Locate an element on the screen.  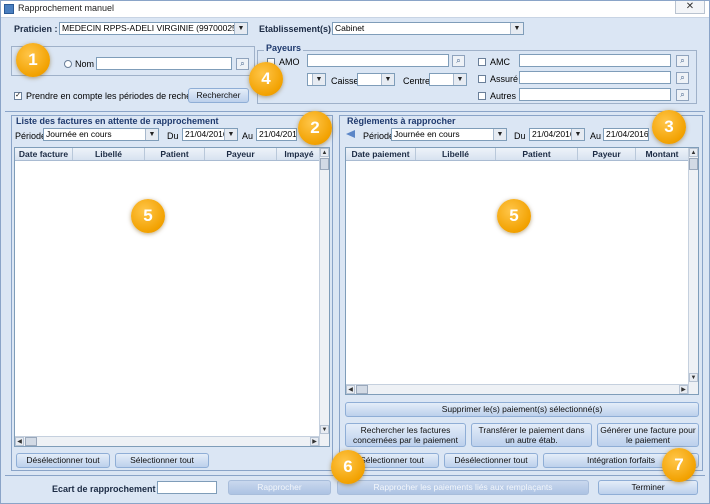
right-au-value: 21/04/2016 is located at coordinates (627, 134).